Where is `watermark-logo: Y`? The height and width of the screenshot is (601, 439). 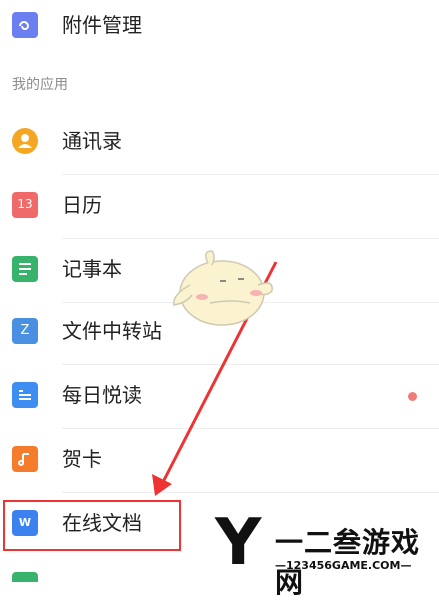
watermark-logo: Y is located at coordinates (238, 543).